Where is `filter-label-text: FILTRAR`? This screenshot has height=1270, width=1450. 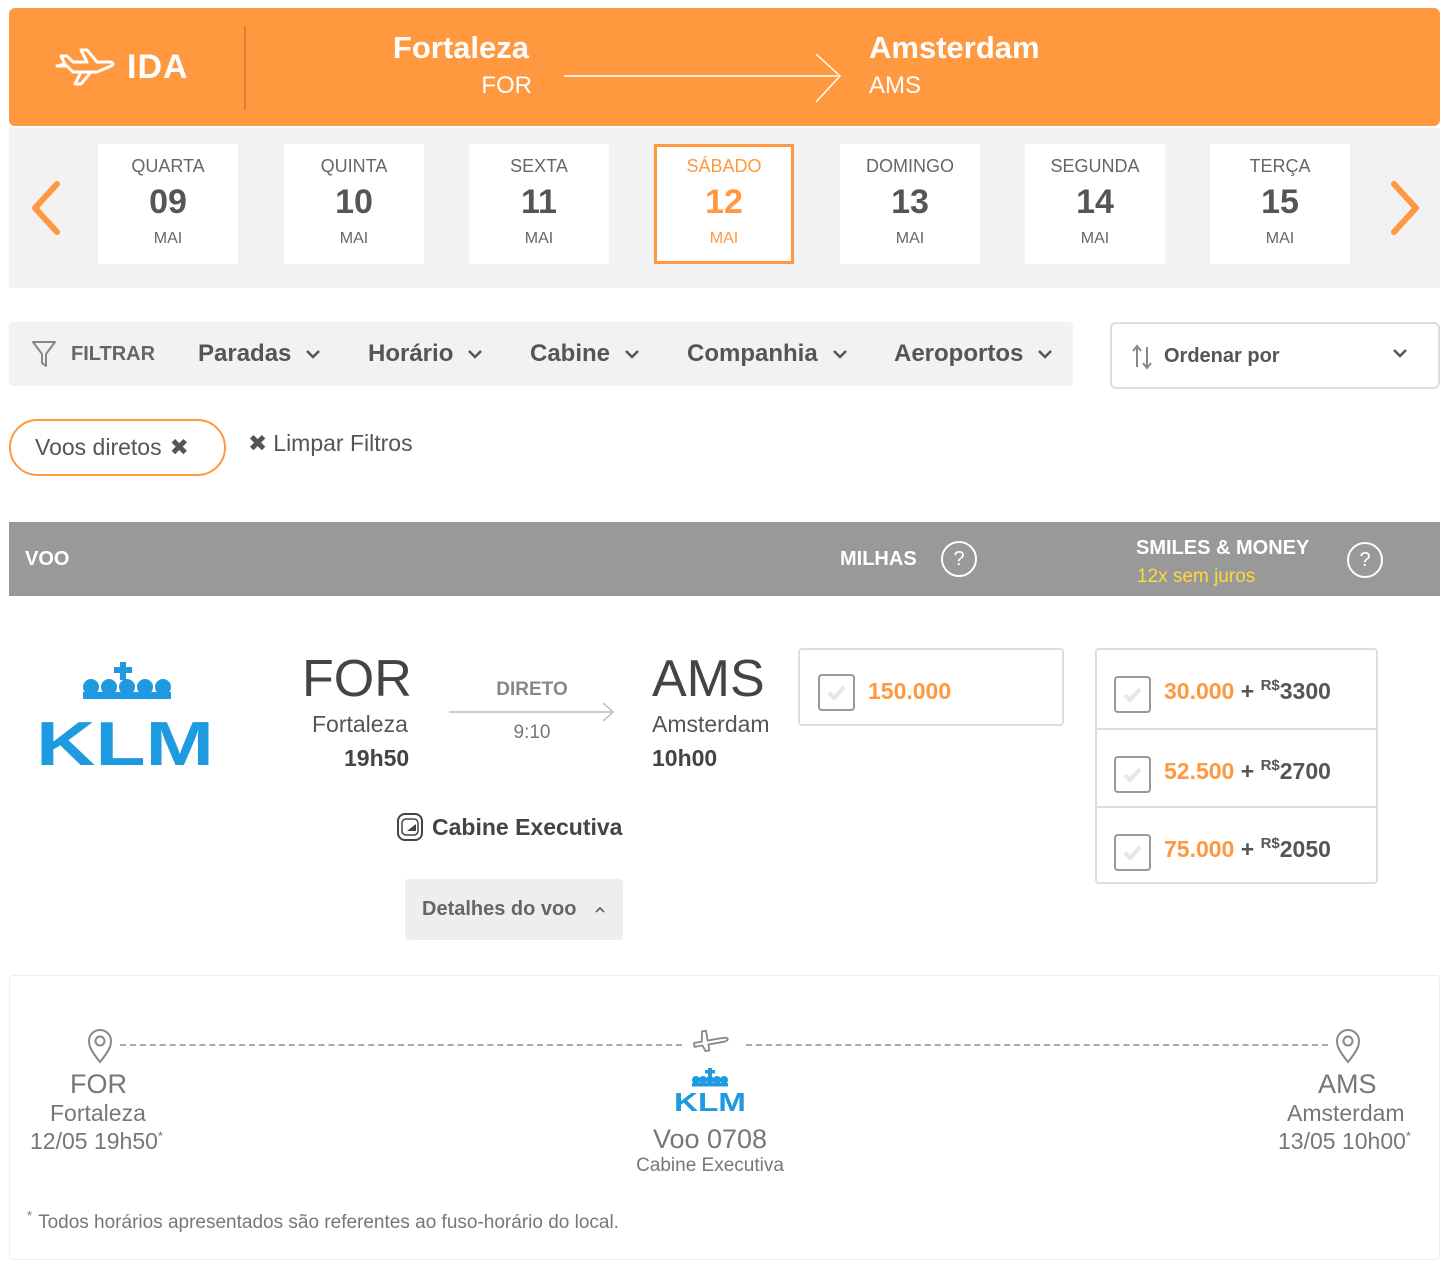 filter-label-text: FILTRAR is located at coordinates (113, 353).